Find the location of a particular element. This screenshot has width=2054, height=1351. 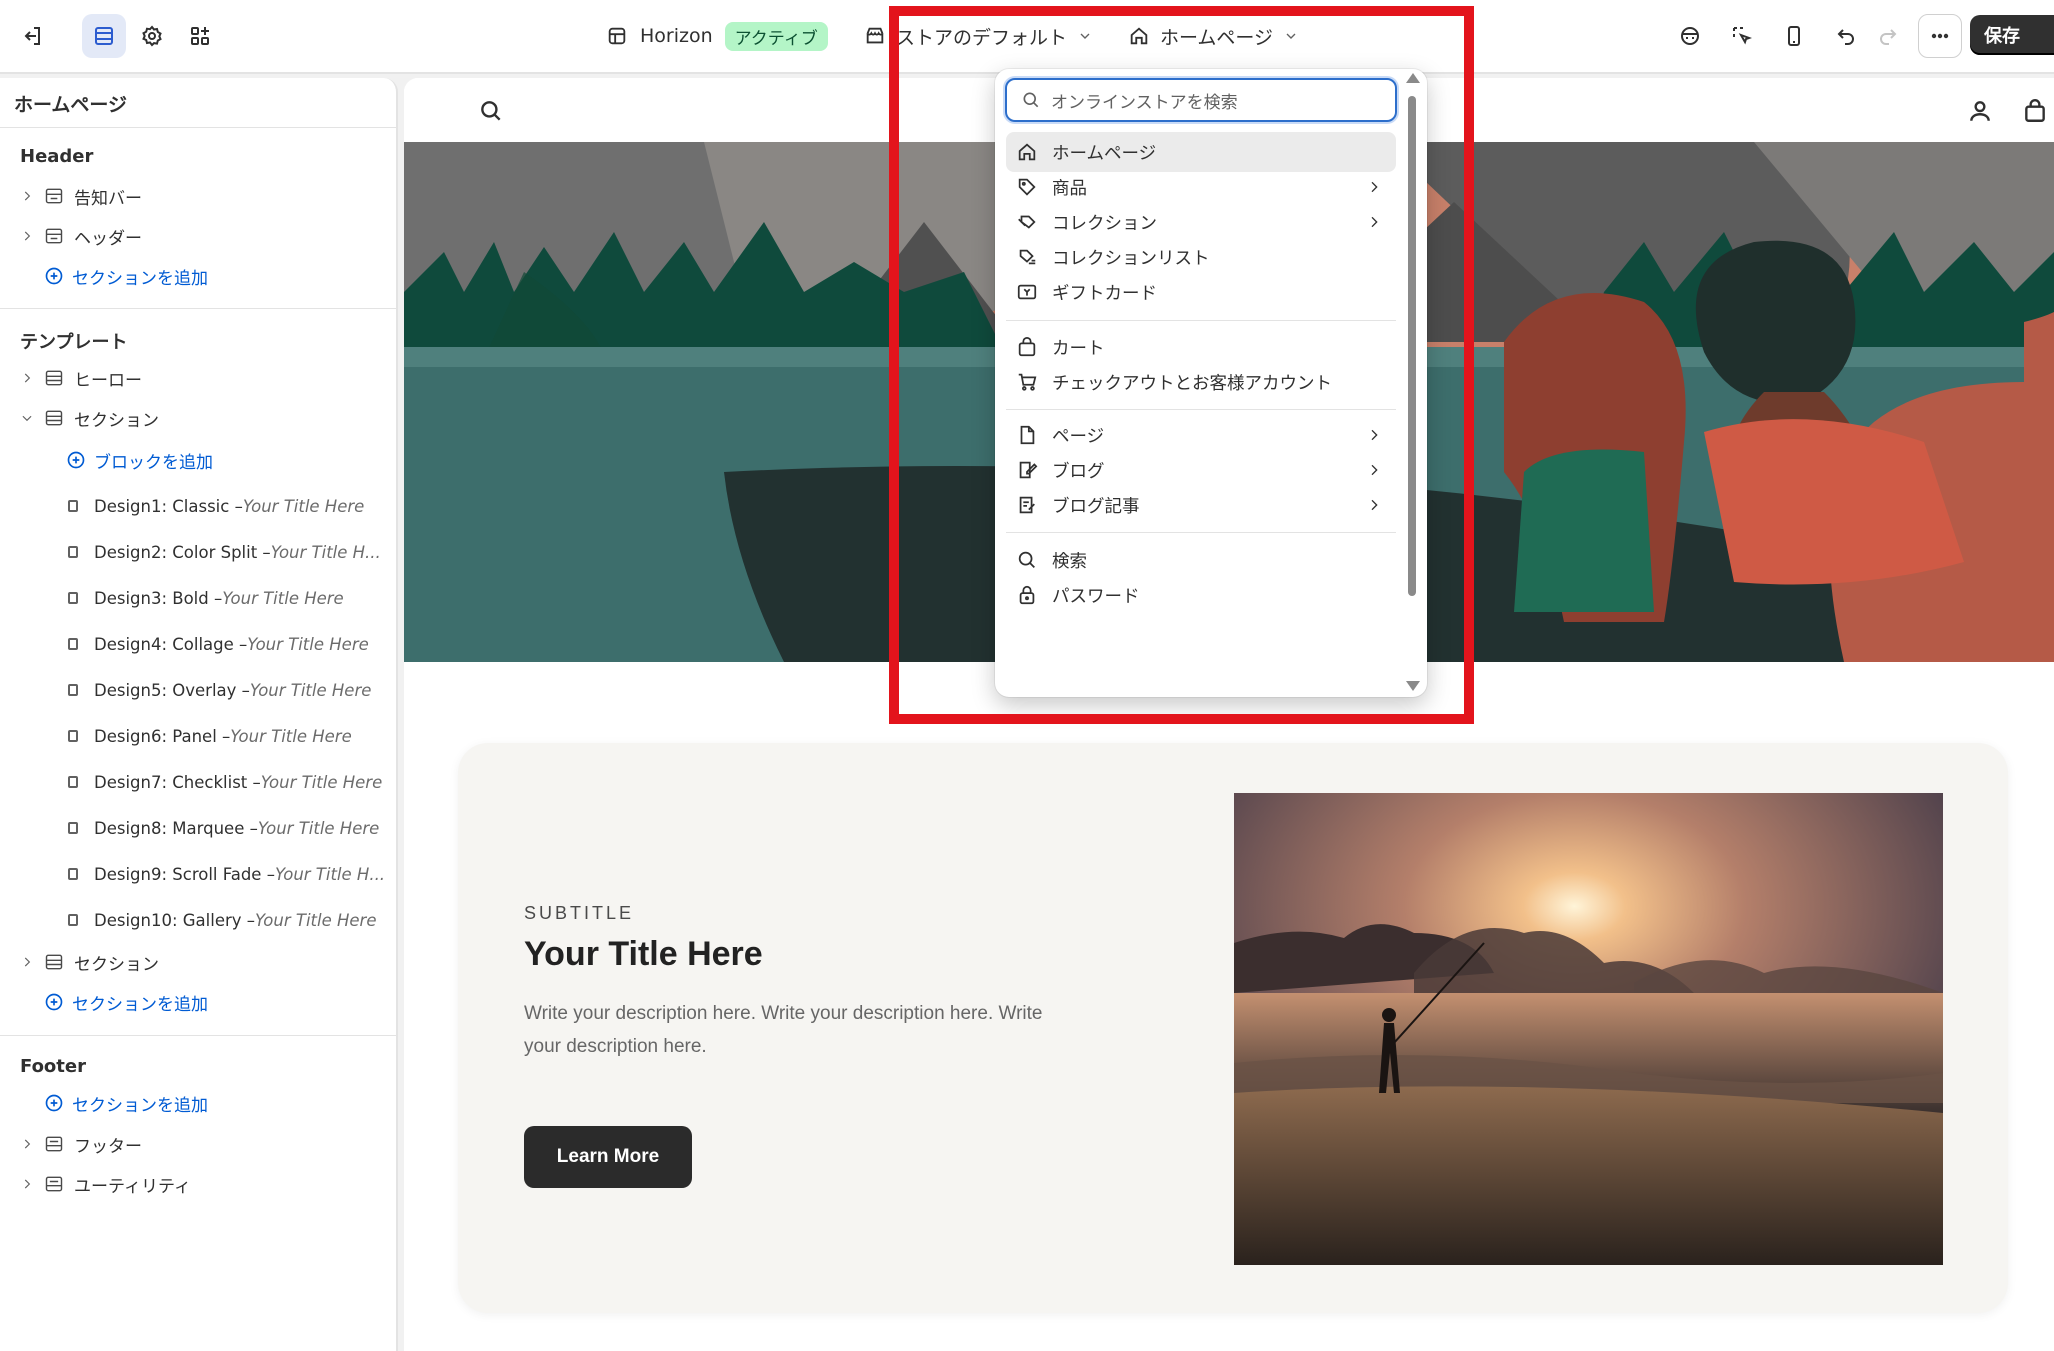

card-subtitle: SUBTITLE is located at coordinates (579, 913).